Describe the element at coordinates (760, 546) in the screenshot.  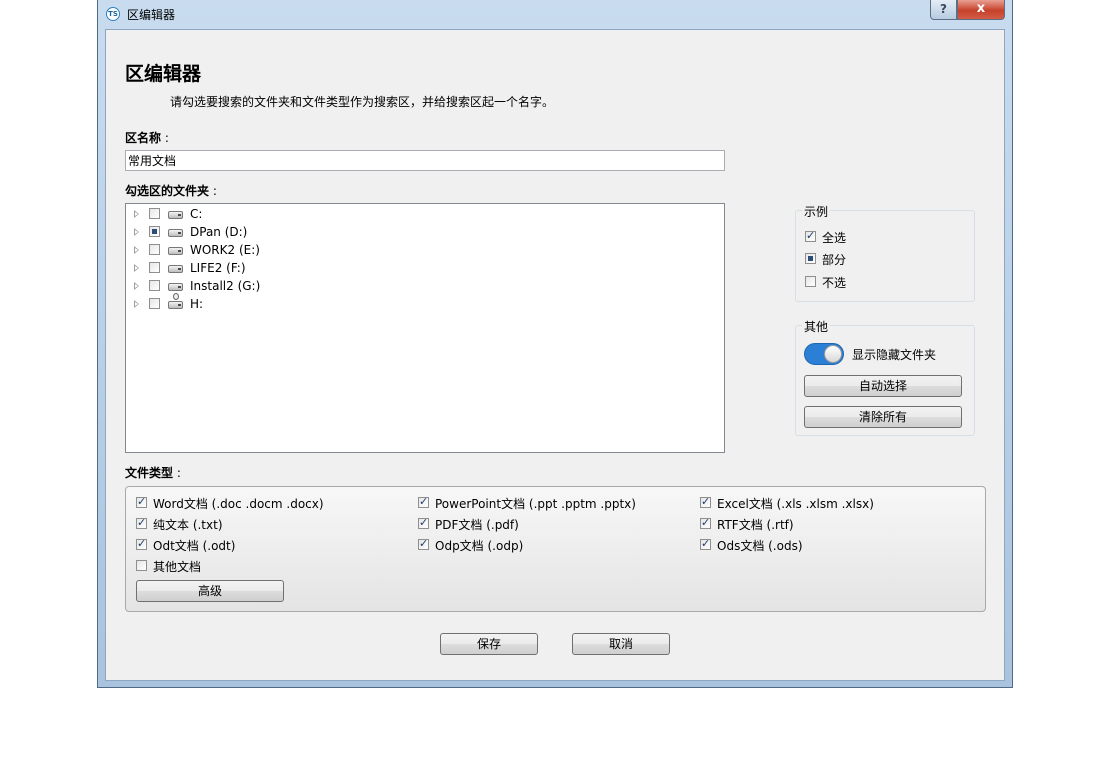
I see `file-type-label: Ods文档 (.ods)` at that location.